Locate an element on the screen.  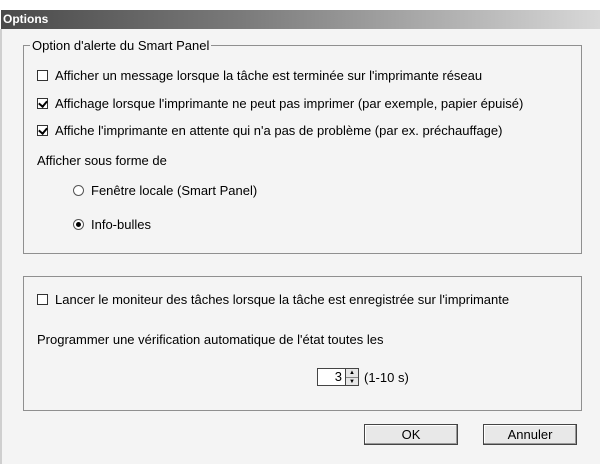
checkbox-cannot-print is located at coordinates (42, 103).